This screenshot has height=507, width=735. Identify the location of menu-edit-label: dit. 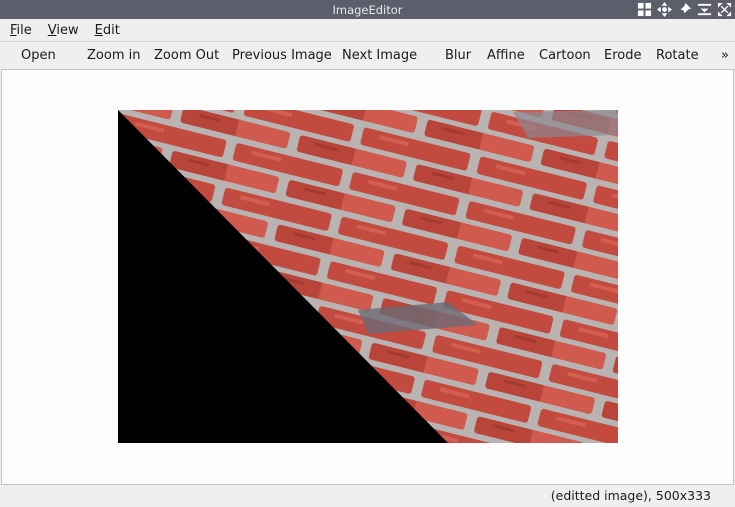
(111, 30).